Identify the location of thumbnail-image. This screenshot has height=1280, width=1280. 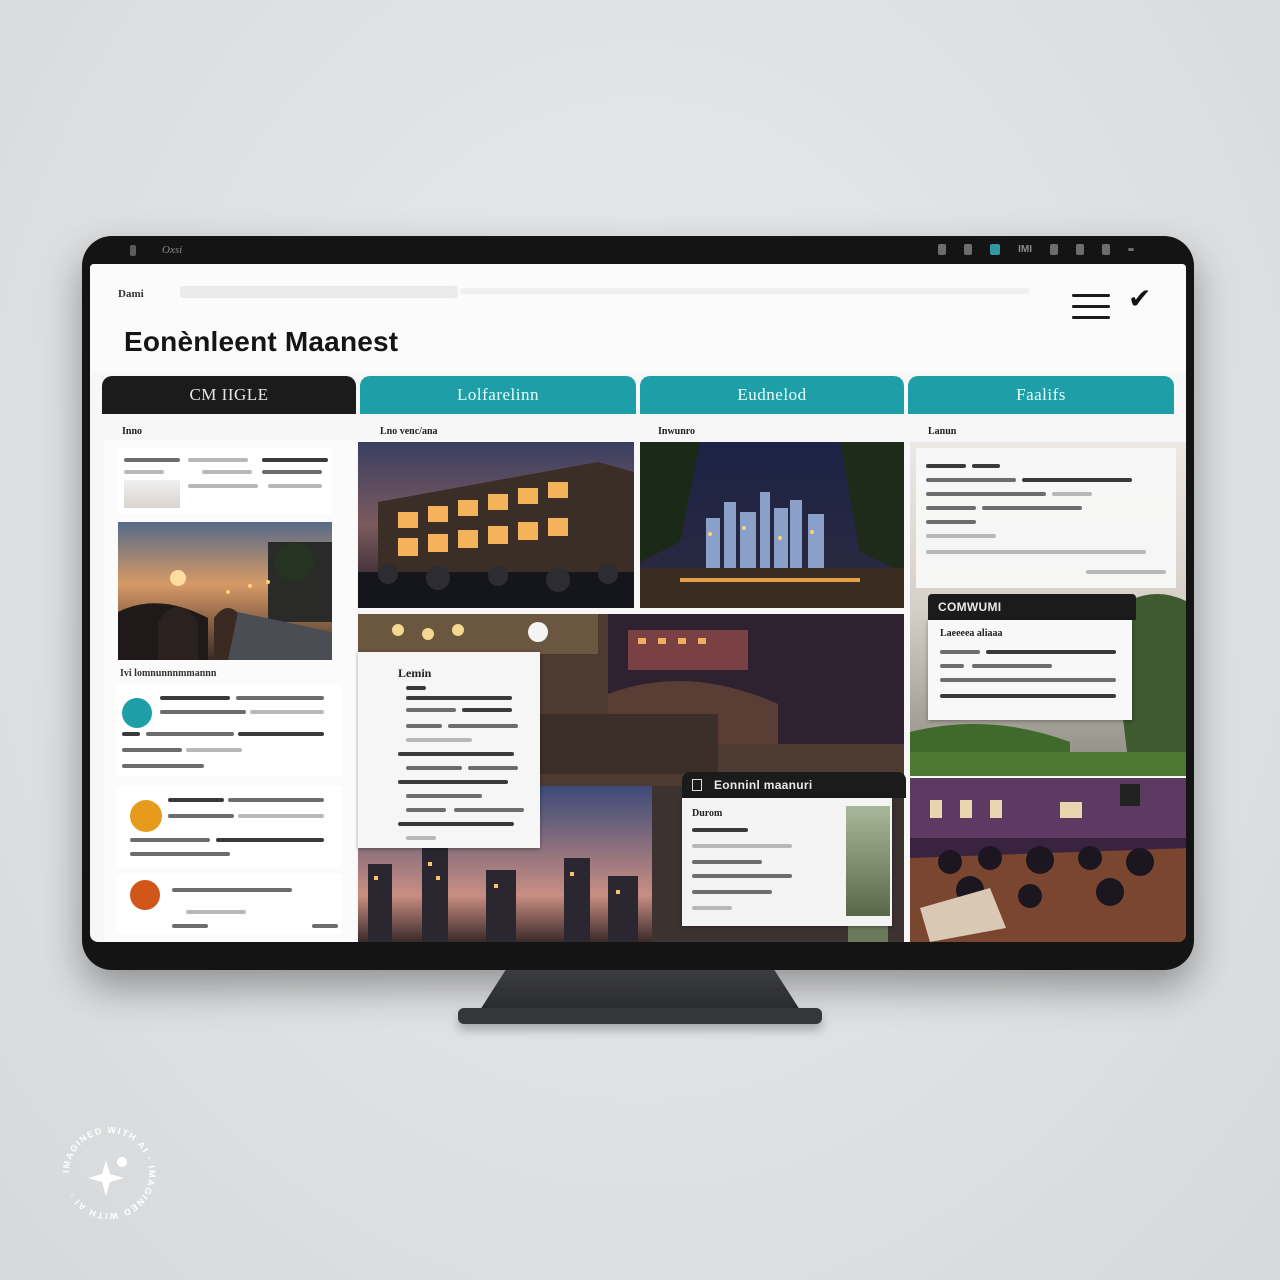
(152, 494).